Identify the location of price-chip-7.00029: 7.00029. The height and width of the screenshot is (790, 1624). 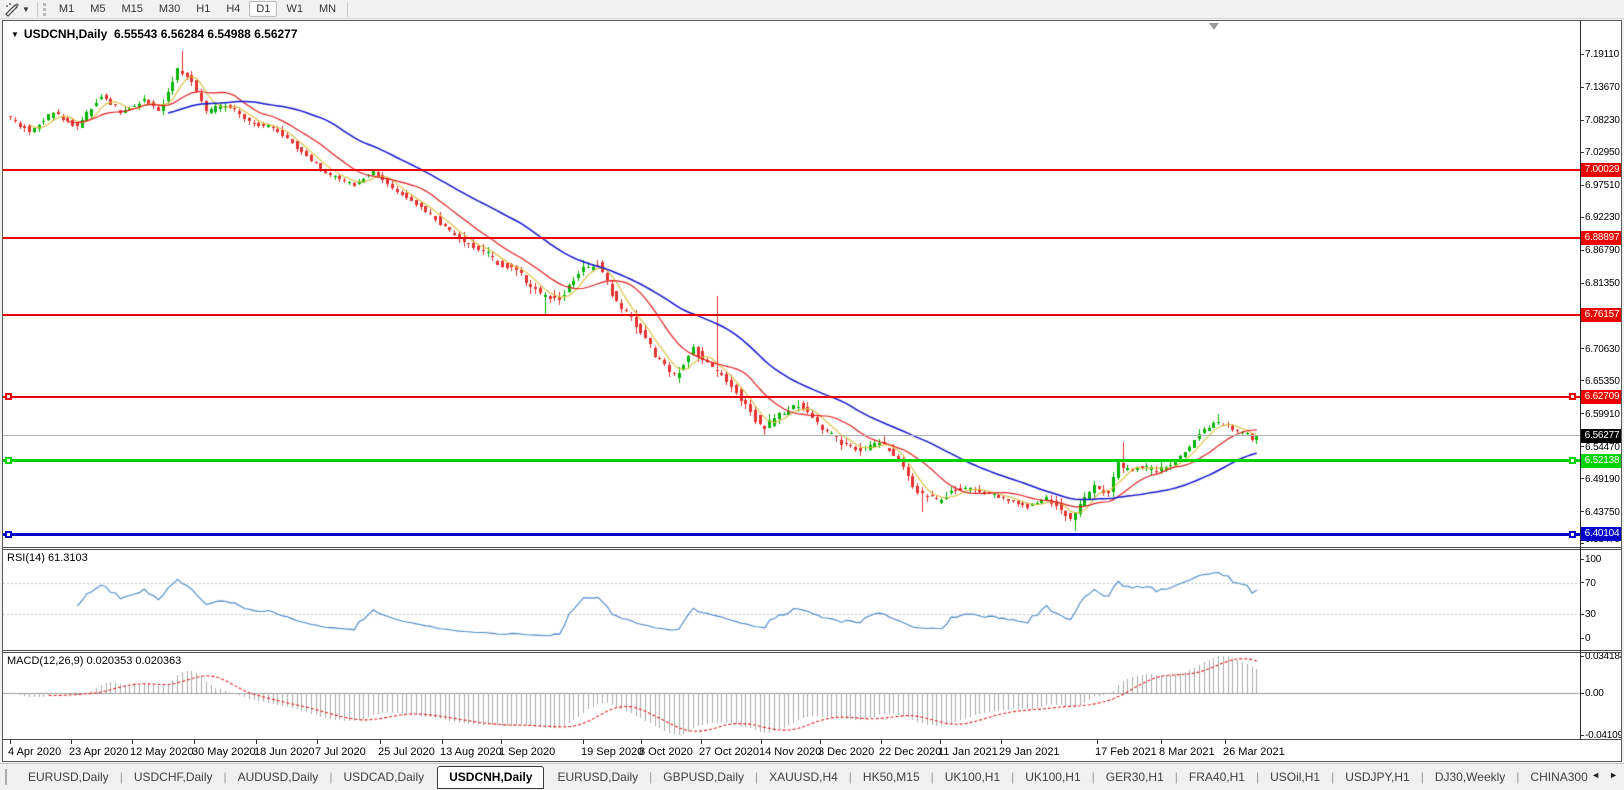
(1601, 169).